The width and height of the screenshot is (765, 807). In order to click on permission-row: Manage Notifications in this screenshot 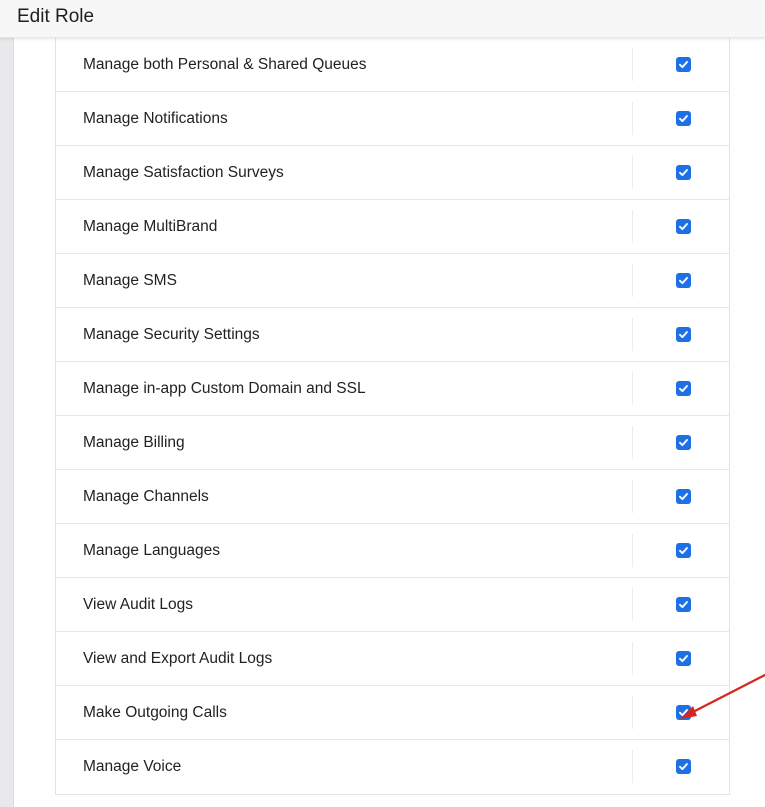, I will do `click(392, 119)`.